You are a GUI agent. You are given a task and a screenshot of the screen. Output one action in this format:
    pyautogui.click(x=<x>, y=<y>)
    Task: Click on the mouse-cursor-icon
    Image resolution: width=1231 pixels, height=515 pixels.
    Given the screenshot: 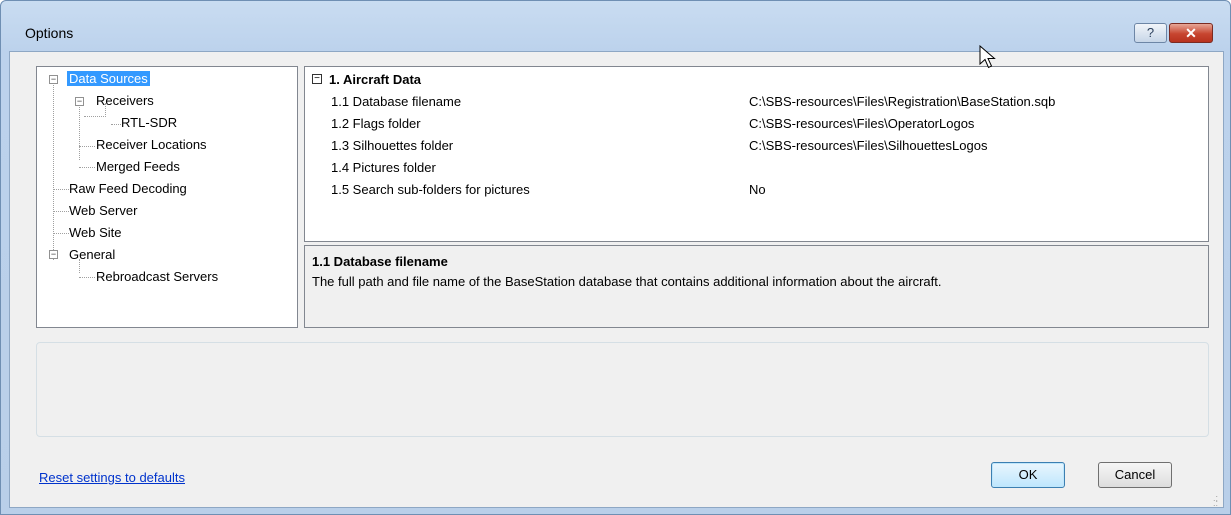 What is the action you would take?
    pyautogui.click(x=987, y=57)
    